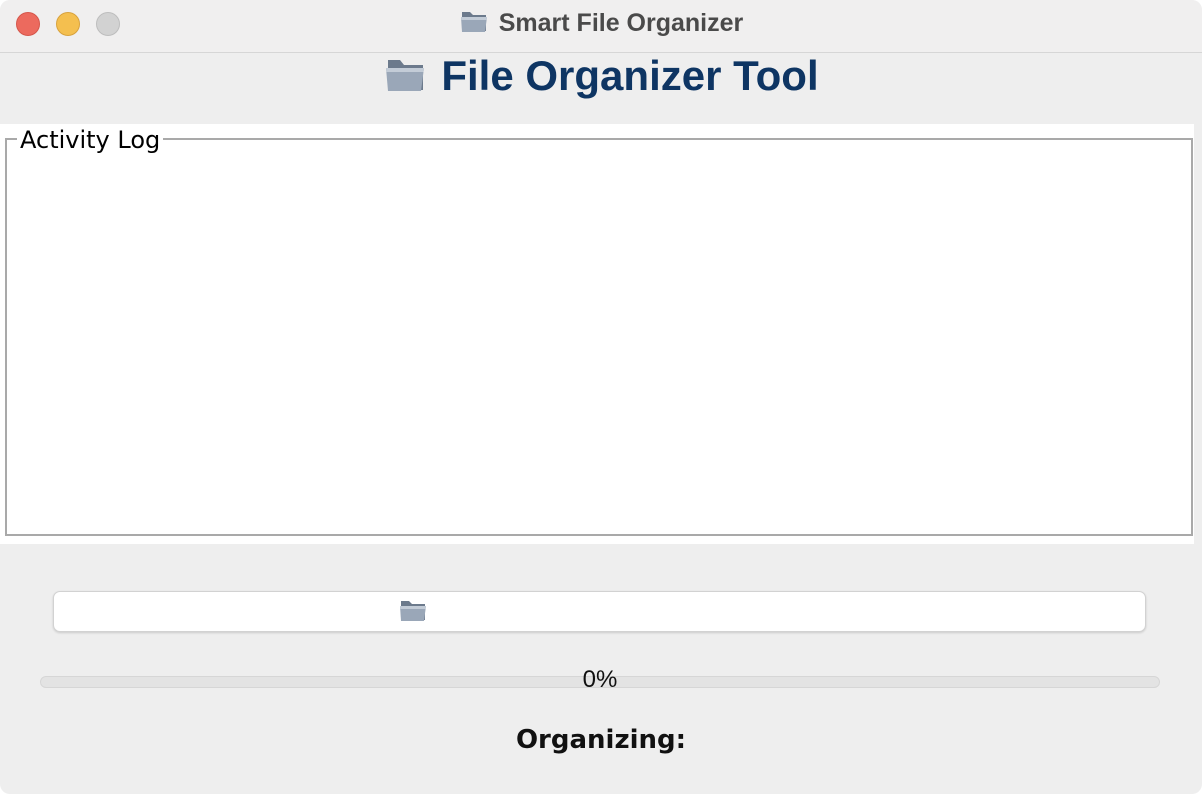 The width and height of the screenshot is (1202, 794). I want to click on progress-label: 0%, so click(600, 679).